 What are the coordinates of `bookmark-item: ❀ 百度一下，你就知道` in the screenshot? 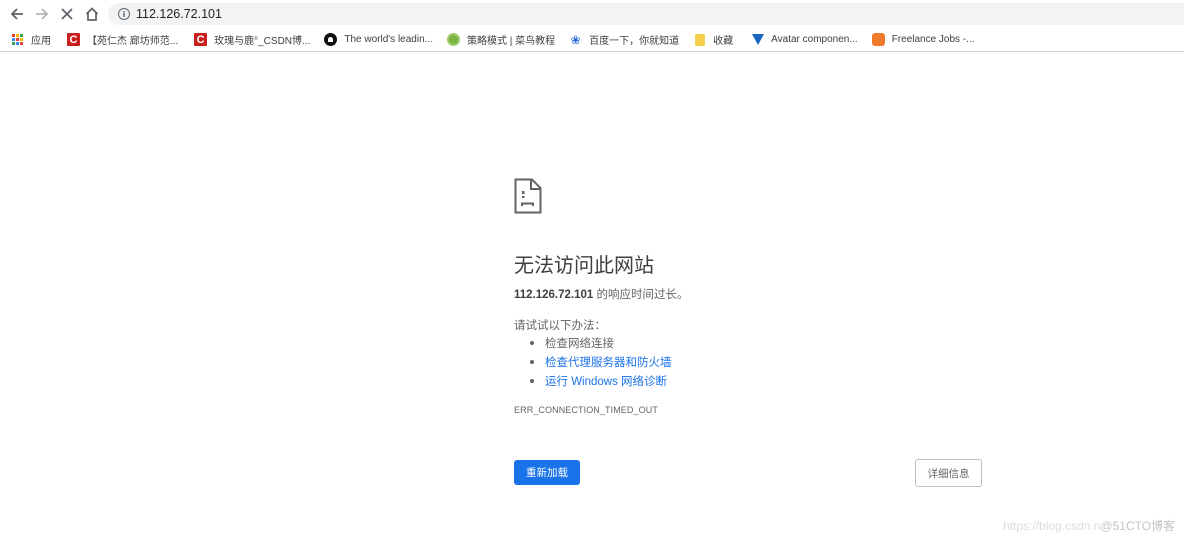 It's located at (623, 40).